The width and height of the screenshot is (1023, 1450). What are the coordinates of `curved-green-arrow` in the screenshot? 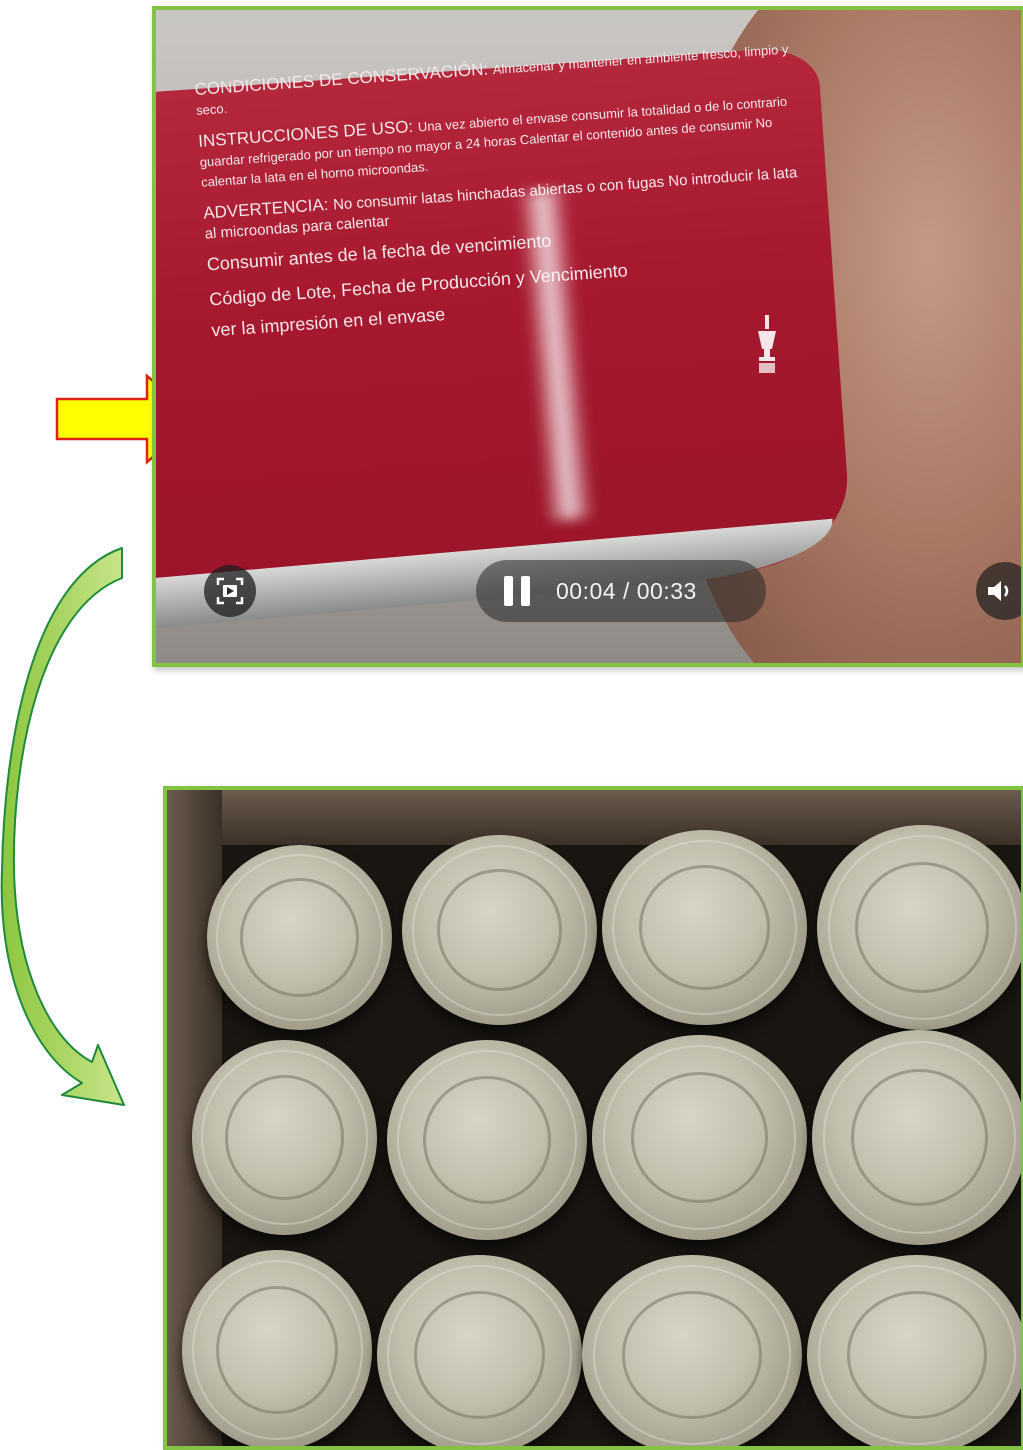 It's located at (62, 826).